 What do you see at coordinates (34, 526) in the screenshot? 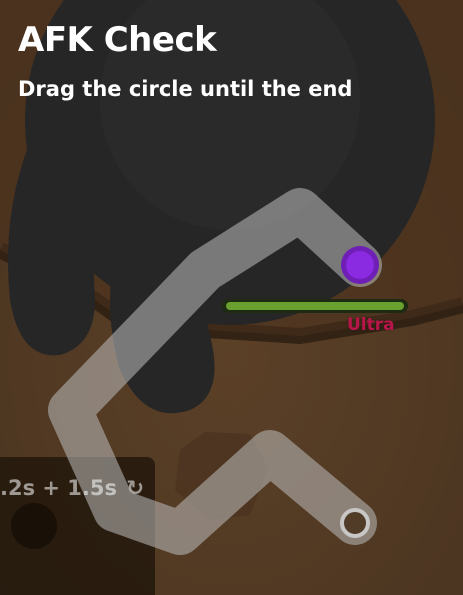
I see `slot-icon-shadow` at bounding box center [34, 526].